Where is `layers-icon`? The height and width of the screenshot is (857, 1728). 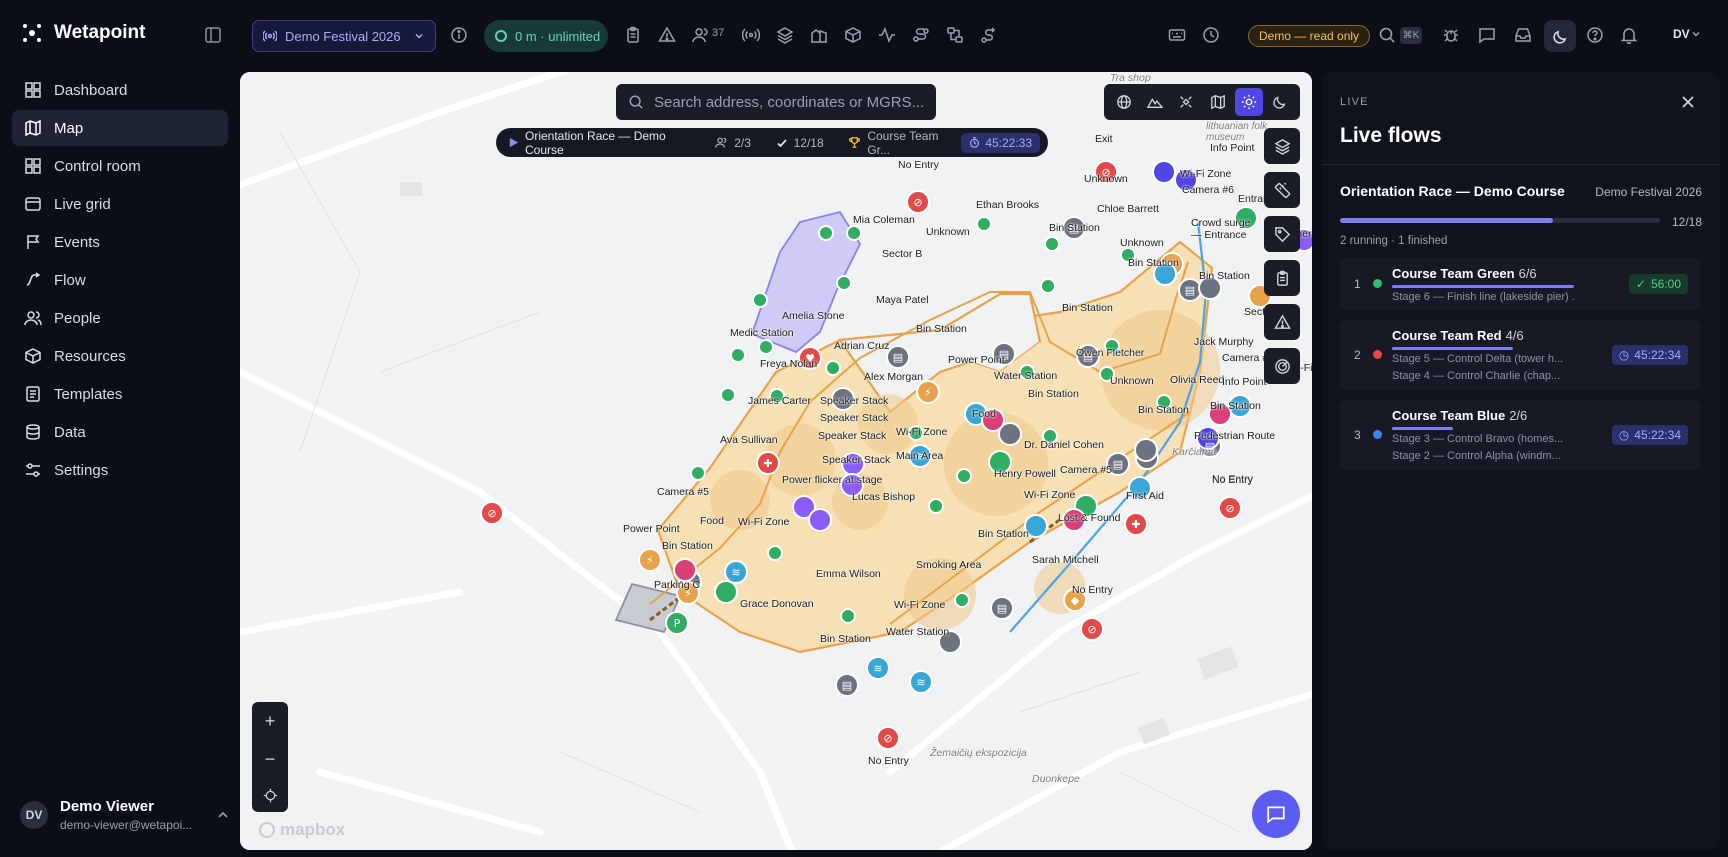 layers-icon is located at coordinates (785, 35).